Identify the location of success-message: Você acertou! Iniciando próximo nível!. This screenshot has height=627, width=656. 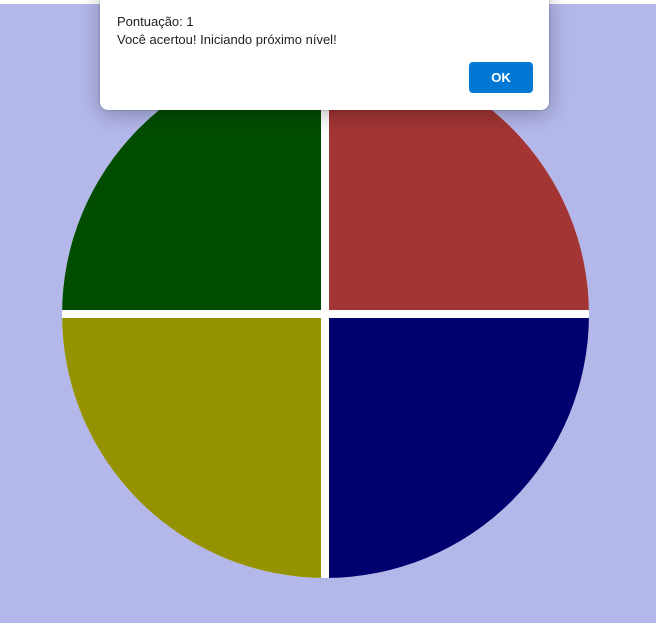
(227, 39).